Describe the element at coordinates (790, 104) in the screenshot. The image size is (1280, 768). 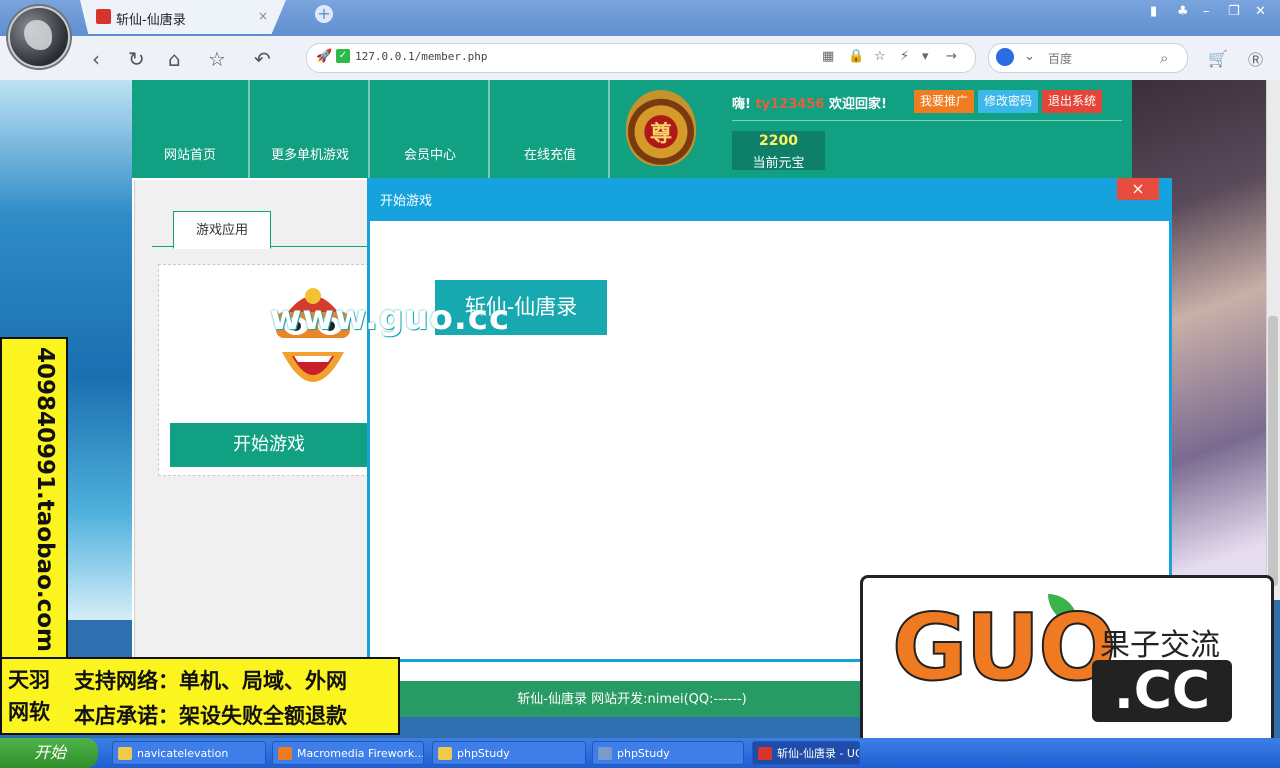
I see `username: ty123456` at that location.